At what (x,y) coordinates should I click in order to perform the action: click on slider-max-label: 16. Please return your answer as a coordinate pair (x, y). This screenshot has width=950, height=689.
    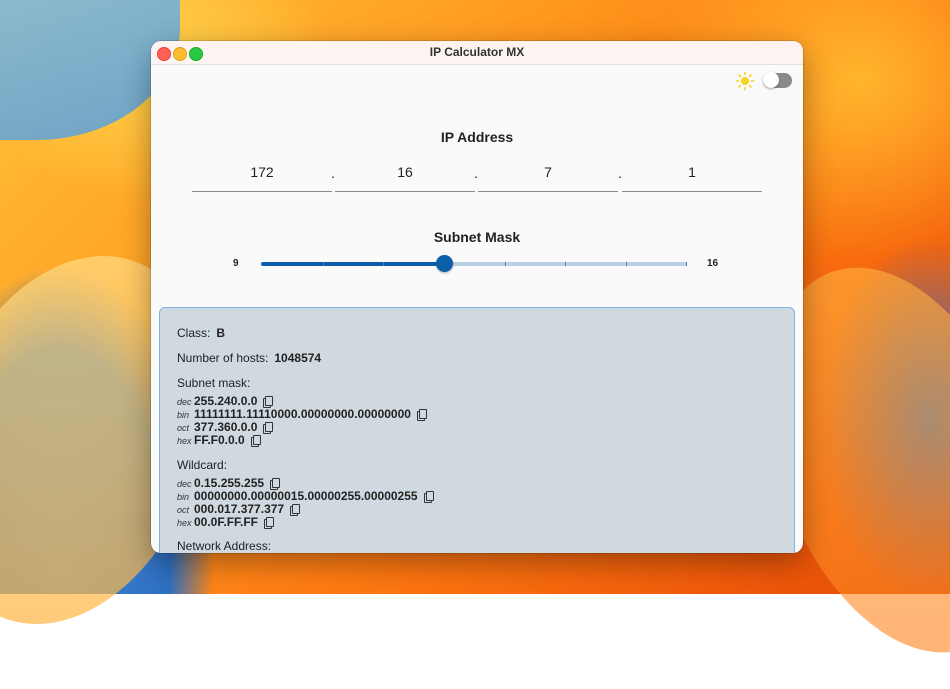
    Looking at the image, I should click on (713, 263).